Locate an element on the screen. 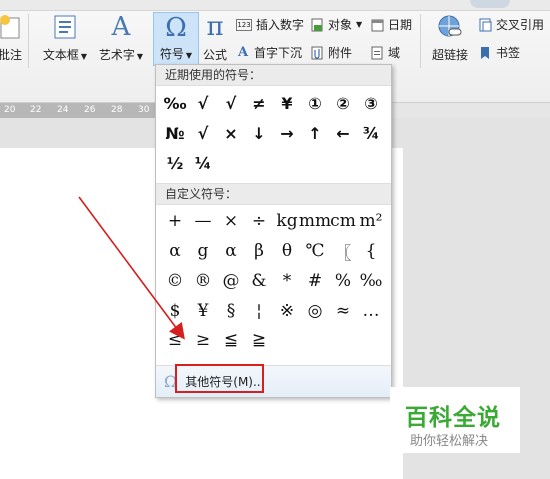  symbol-cell: → is located at coordinates (287, 133).